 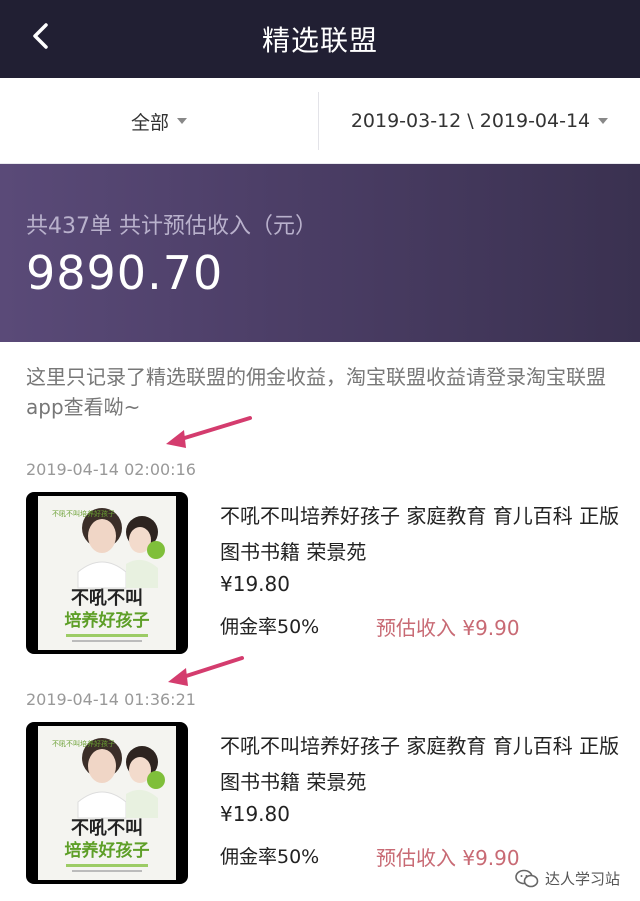 What do you see at coordinates (316, 392) in the screenshot?
I see `commission-note: 这里只记录了精选联盟的佣金收益，淘宝联盟收益请登录淘宝联盟app查看呦~` at bounding box center [316, 392].